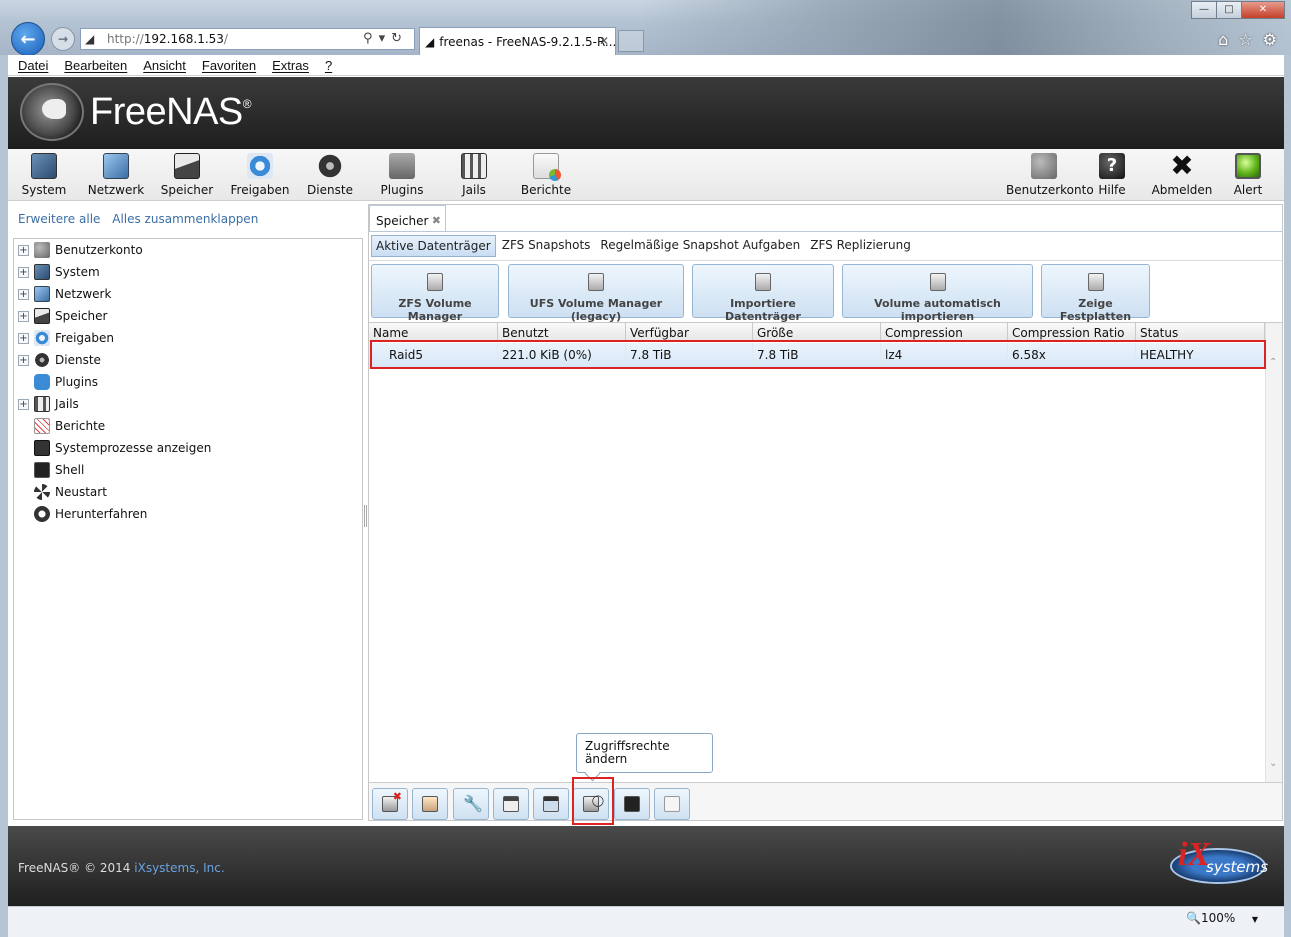  What do you see at coordinates (59, 219) in the screenshot?
I see `expand-all-link: Erweitere alle` at bounding box center [59, 219].